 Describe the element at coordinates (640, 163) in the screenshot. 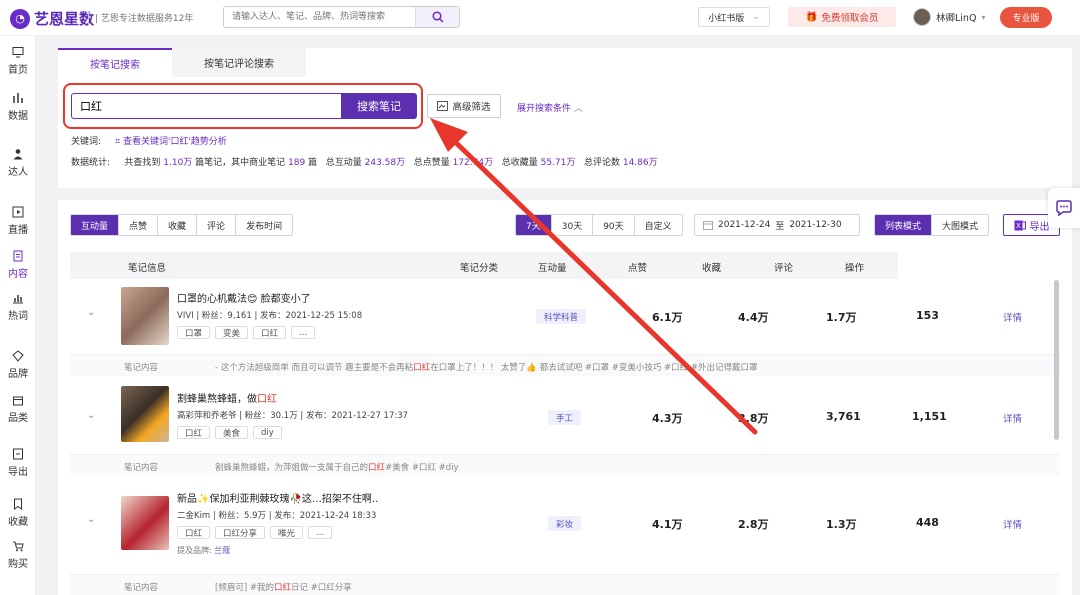

I see `stats-comments: 14.86万` at that location.